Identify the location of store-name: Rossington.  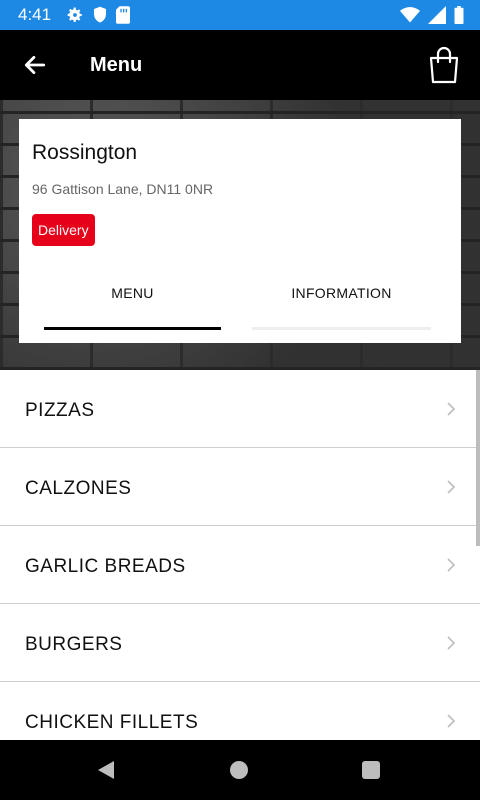
(85, 152).